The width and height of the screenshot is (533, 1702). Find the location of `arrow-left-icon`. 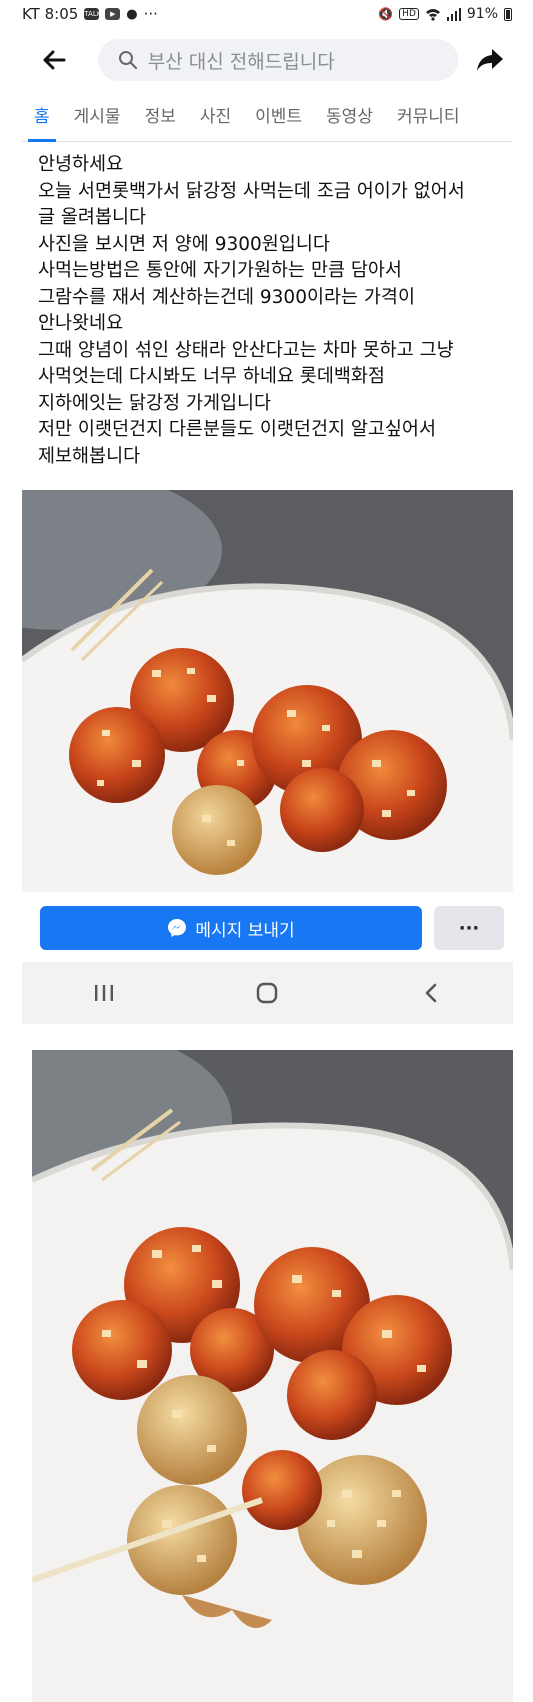

arrow-left-icon is located at coordinates (54, 60).